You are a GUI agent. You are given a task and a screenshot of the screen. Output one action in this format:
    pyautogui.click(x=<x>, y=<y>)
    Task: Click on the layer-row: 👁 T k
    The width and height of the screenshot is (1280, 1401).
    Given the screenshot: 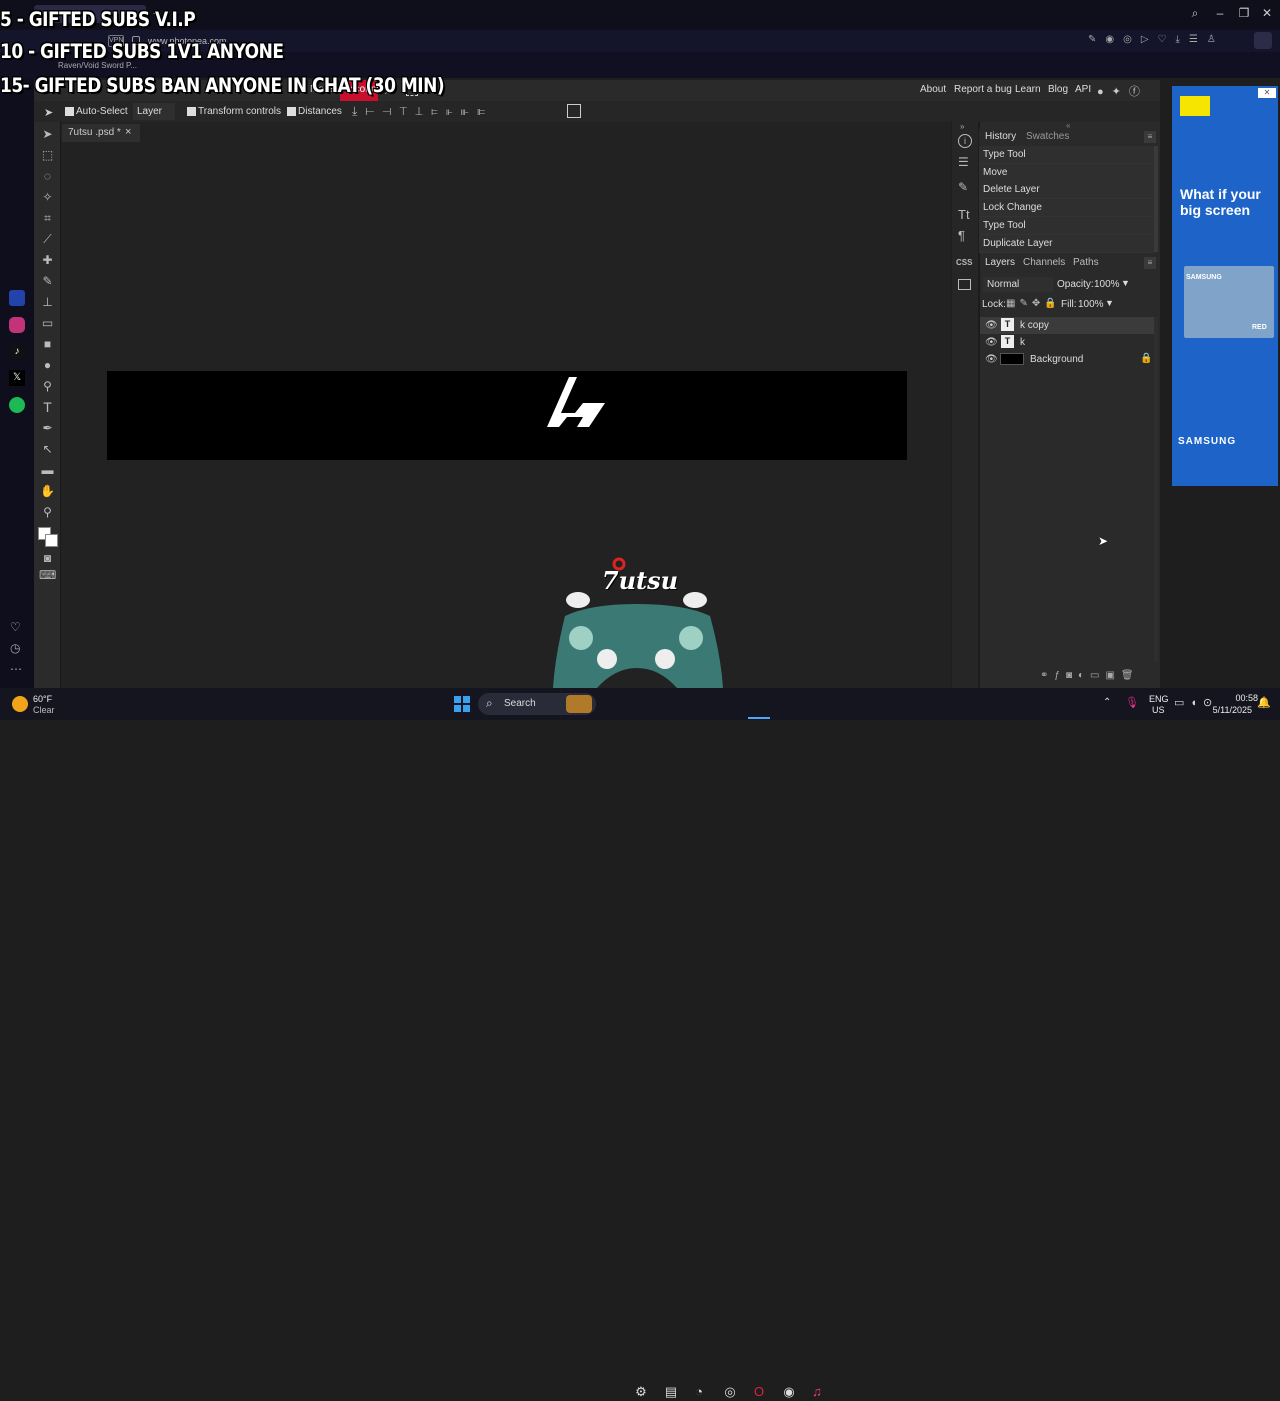 What is the action you would take?
    pyautogui.click(x=1067, y=342)
    